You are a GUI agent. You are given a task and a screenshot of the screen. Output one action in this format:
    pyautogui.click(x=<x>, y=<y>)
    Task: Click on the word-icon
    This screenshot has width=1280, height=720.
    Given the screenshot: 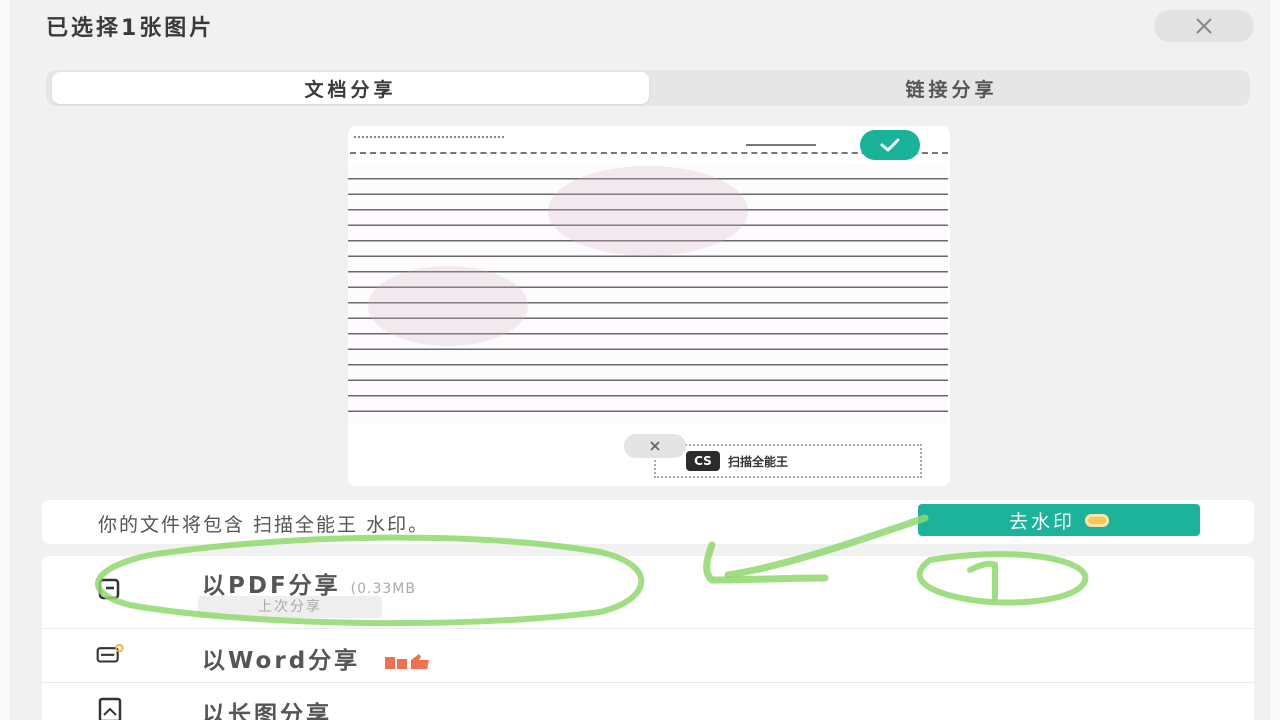 What is the action you would take?
    pyautogui.click(x=110, y=653)
    